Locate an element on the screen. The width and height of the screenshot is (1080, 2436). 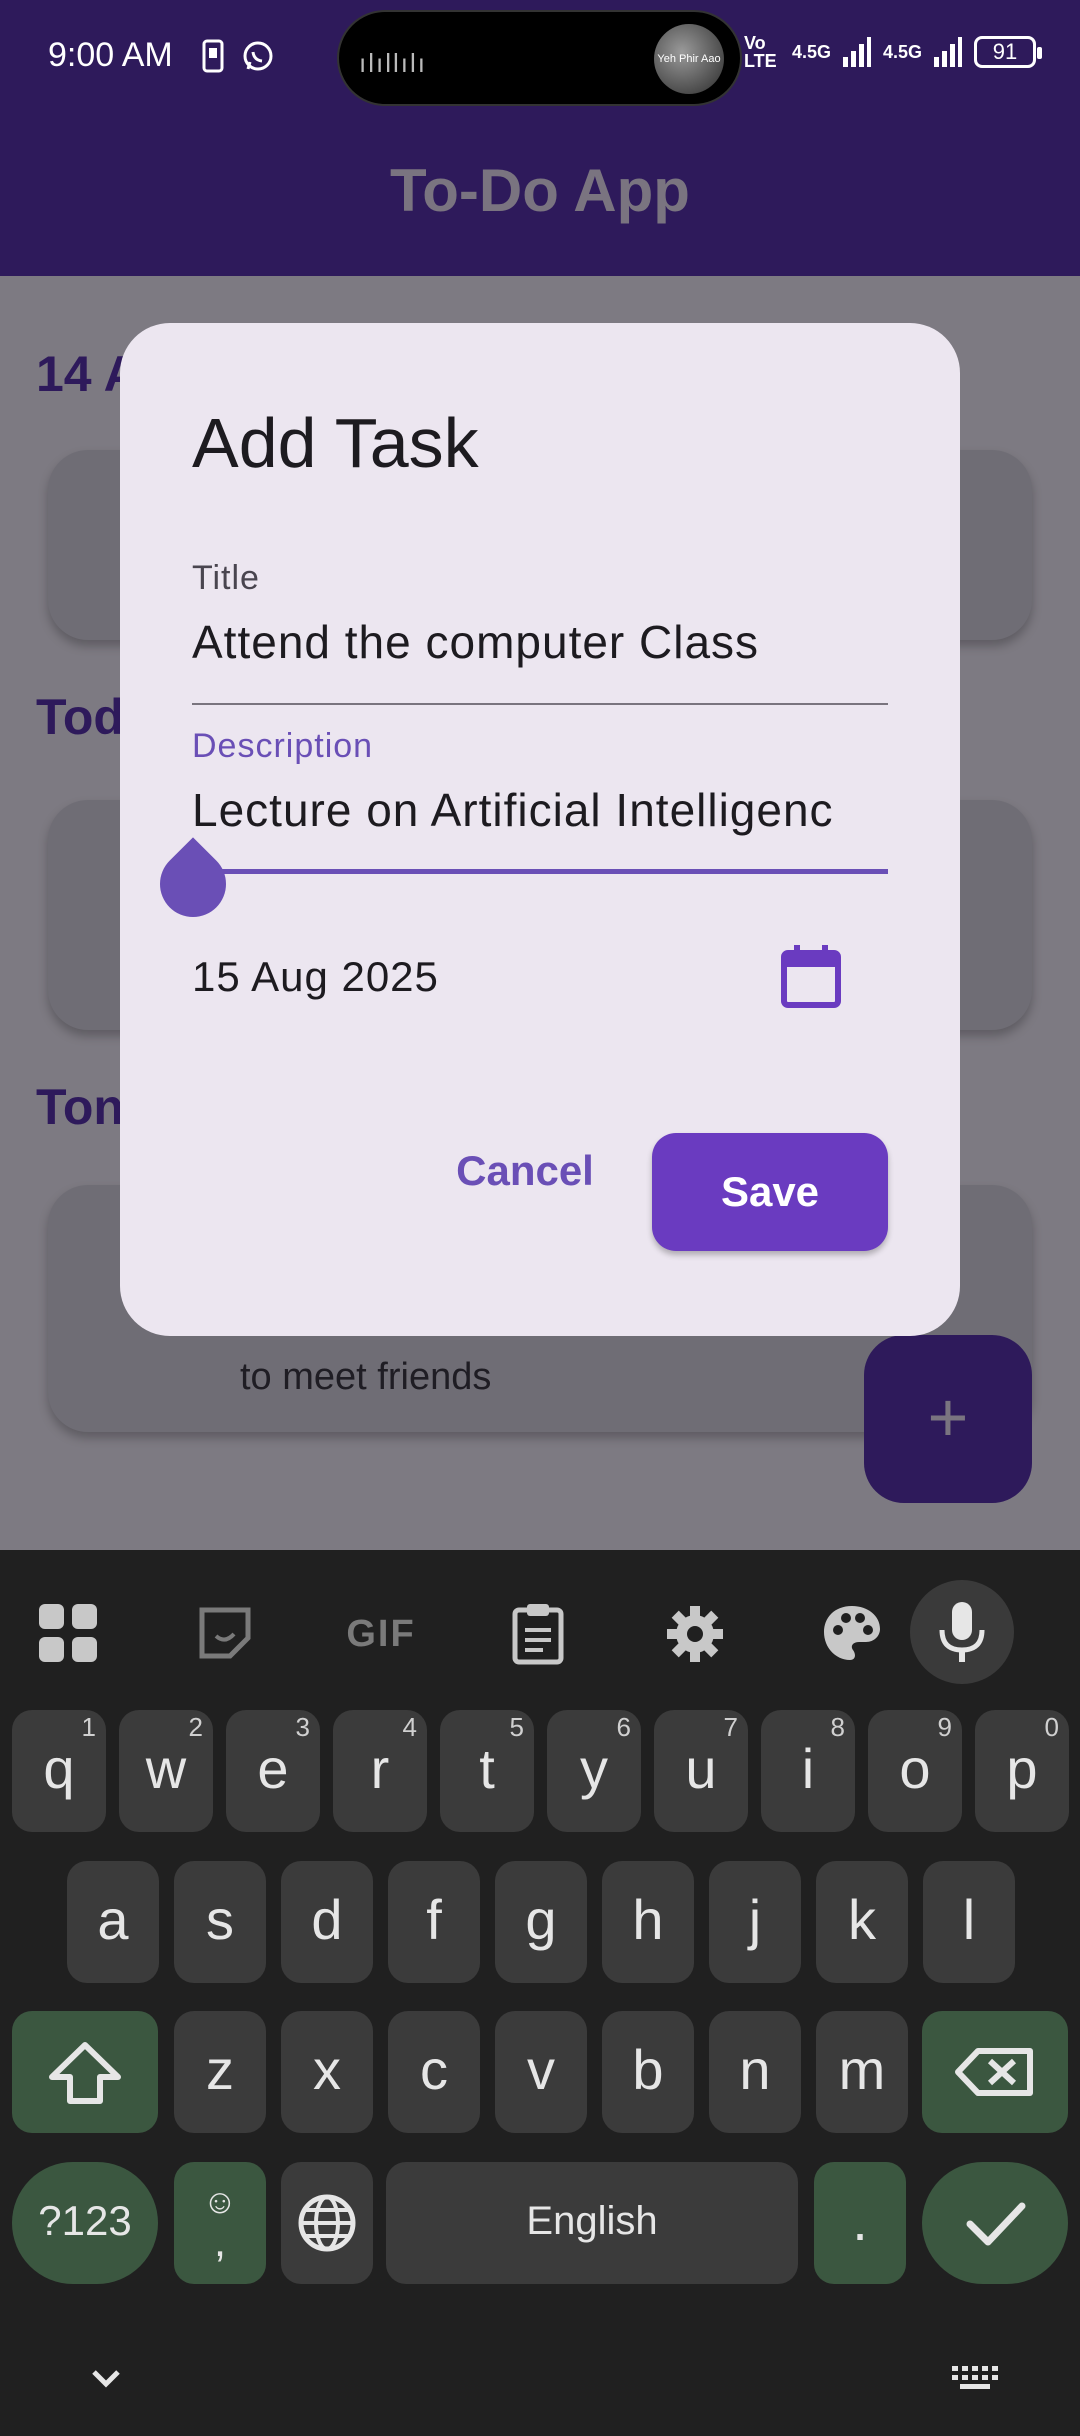
key-label: u is located at coordinates (701, 1768).